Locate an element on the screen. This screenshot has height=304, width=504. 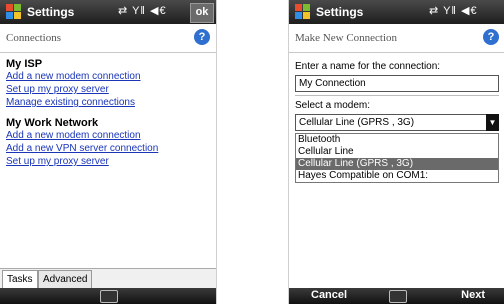
modem-option: Cellular Line is located at coordinates (397, 152).